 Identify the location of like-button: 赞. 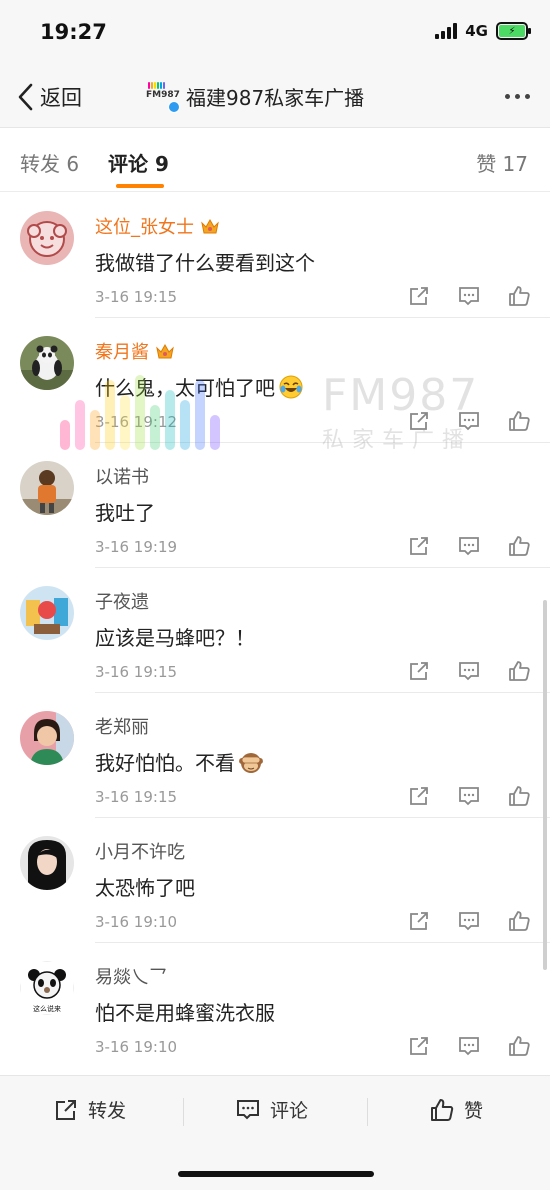
(456, 1109).